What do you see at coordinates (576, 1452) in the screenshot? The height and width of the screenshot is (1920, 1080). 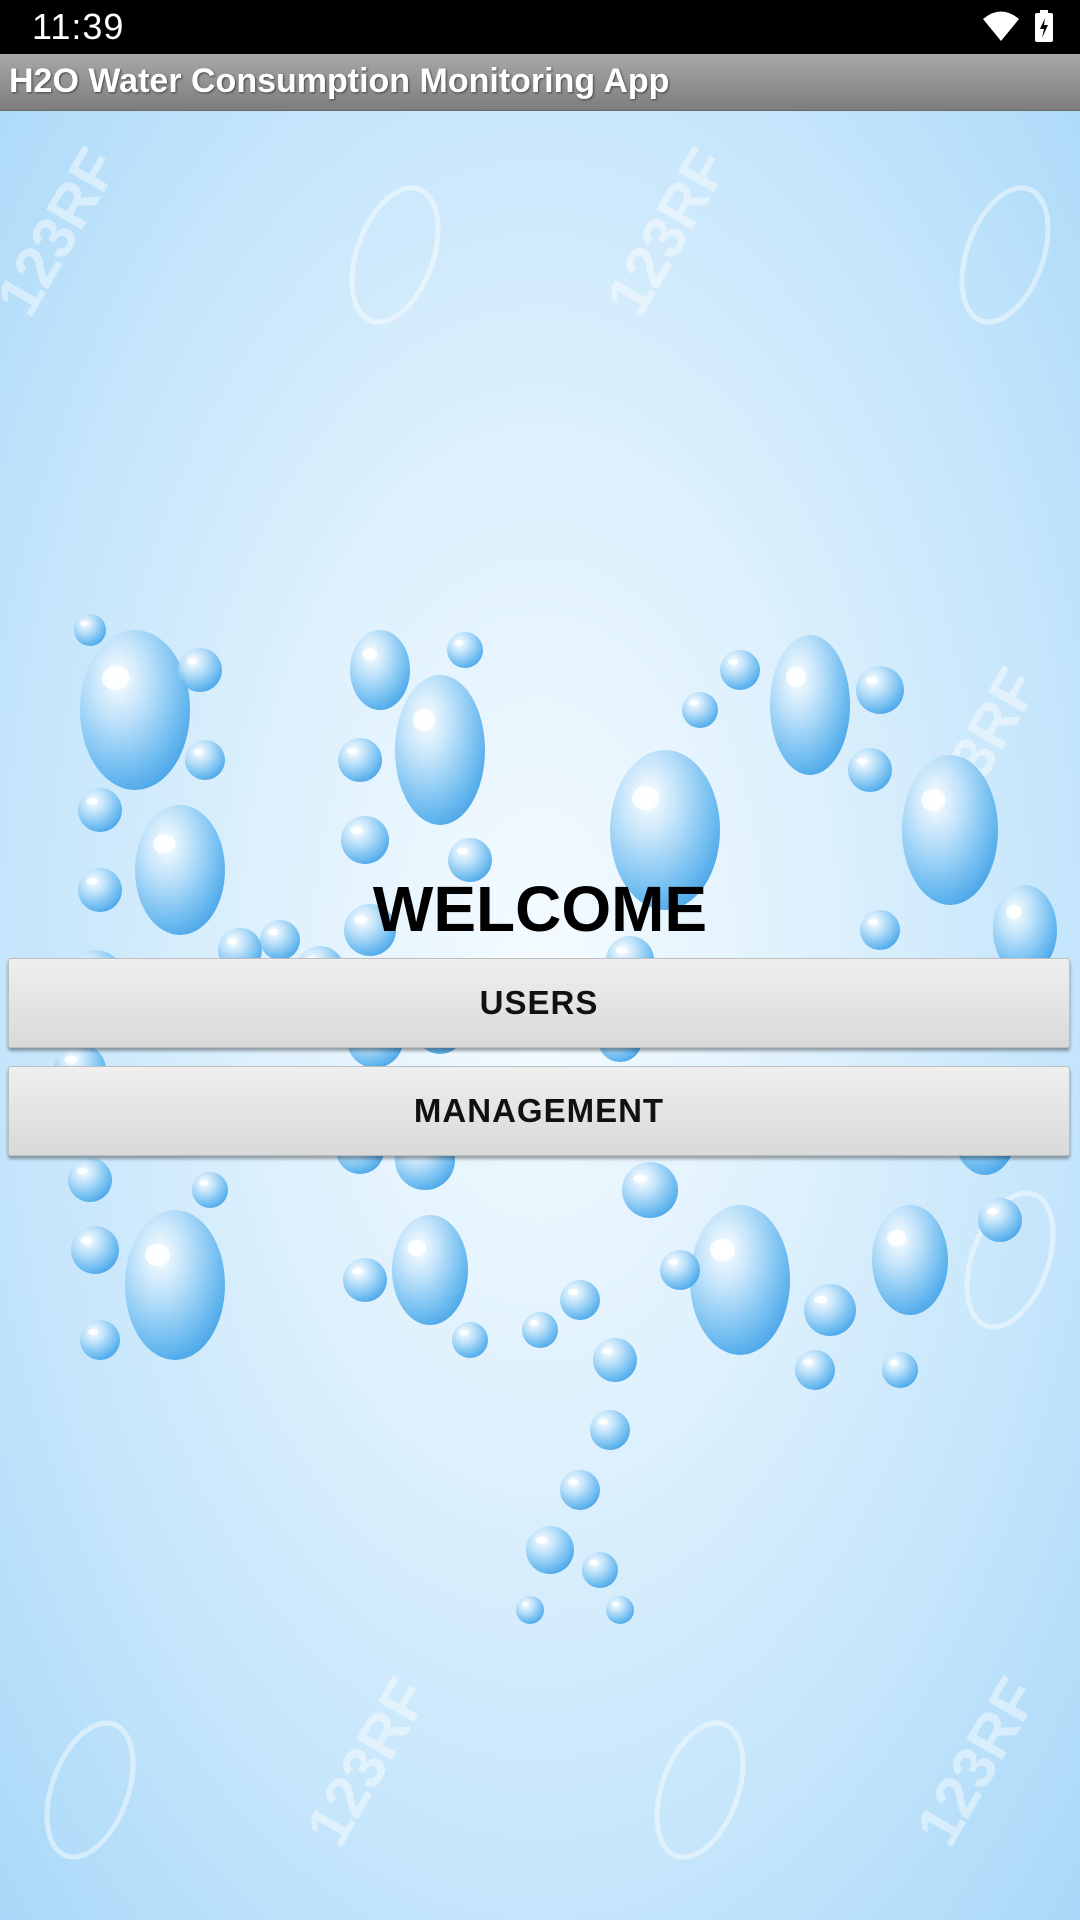 I see `subscript-2-bubbles` at bounding box center [576, 1452].